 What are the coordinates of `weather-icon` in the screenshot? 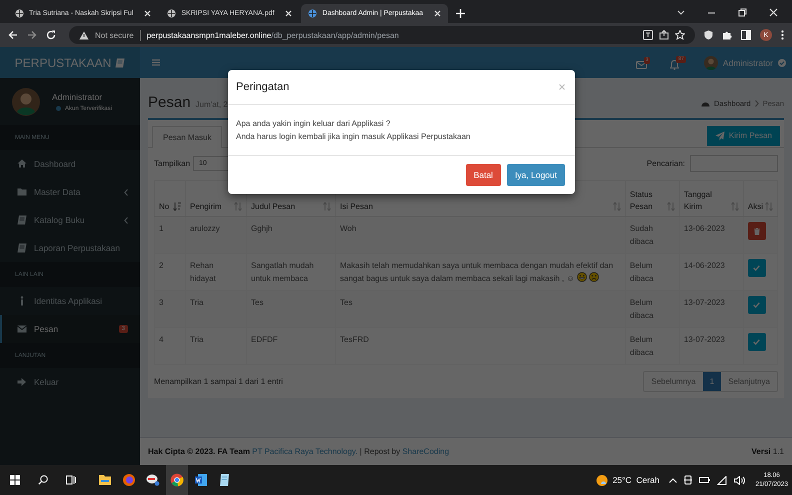 It's located at (602, 480).